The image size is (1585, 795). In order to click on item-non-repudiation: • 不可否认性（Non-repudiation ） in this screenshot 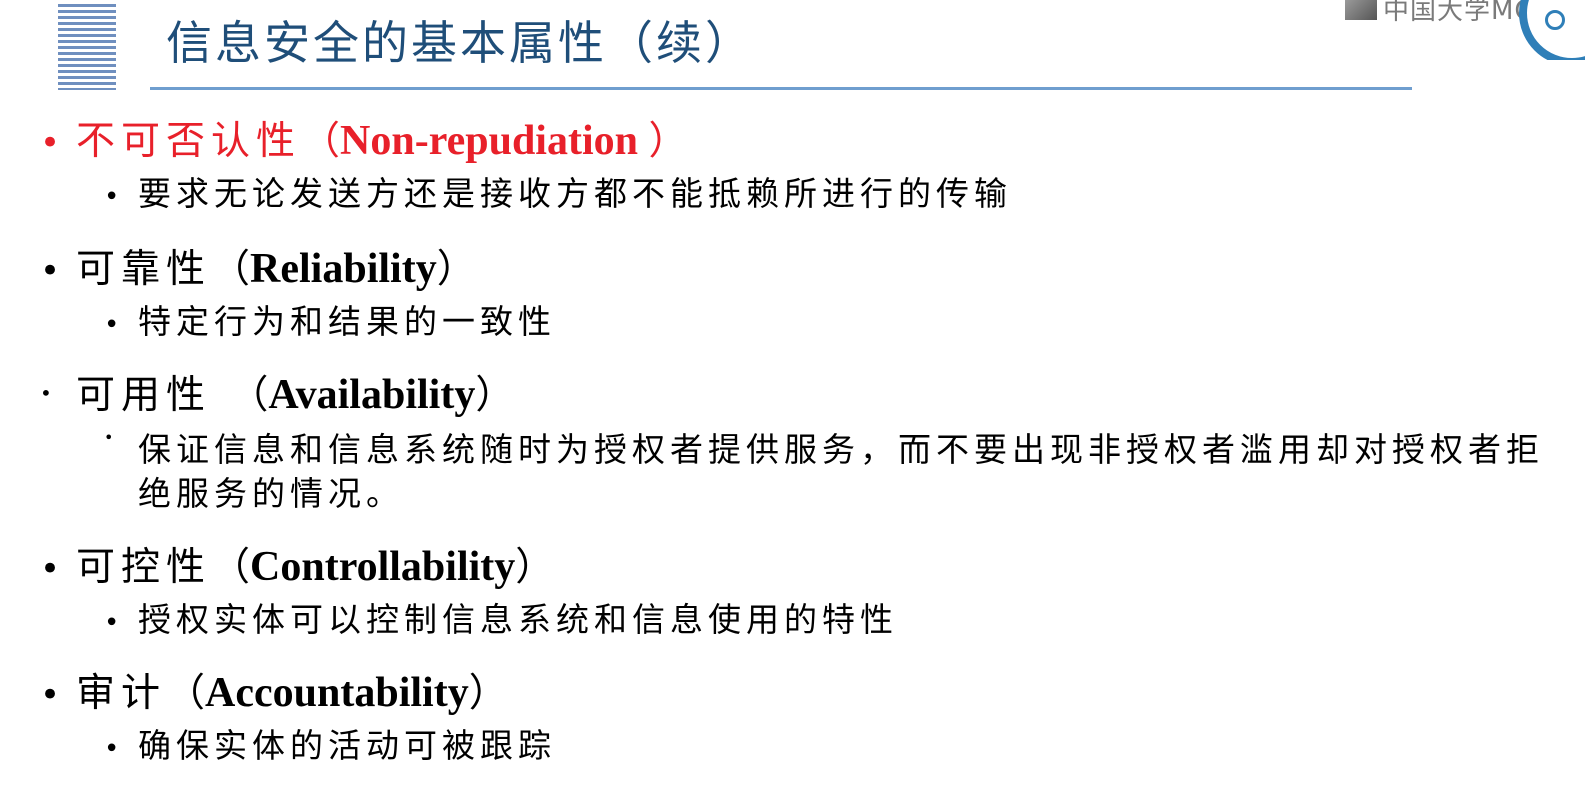, I will do `click(364, 138)`.